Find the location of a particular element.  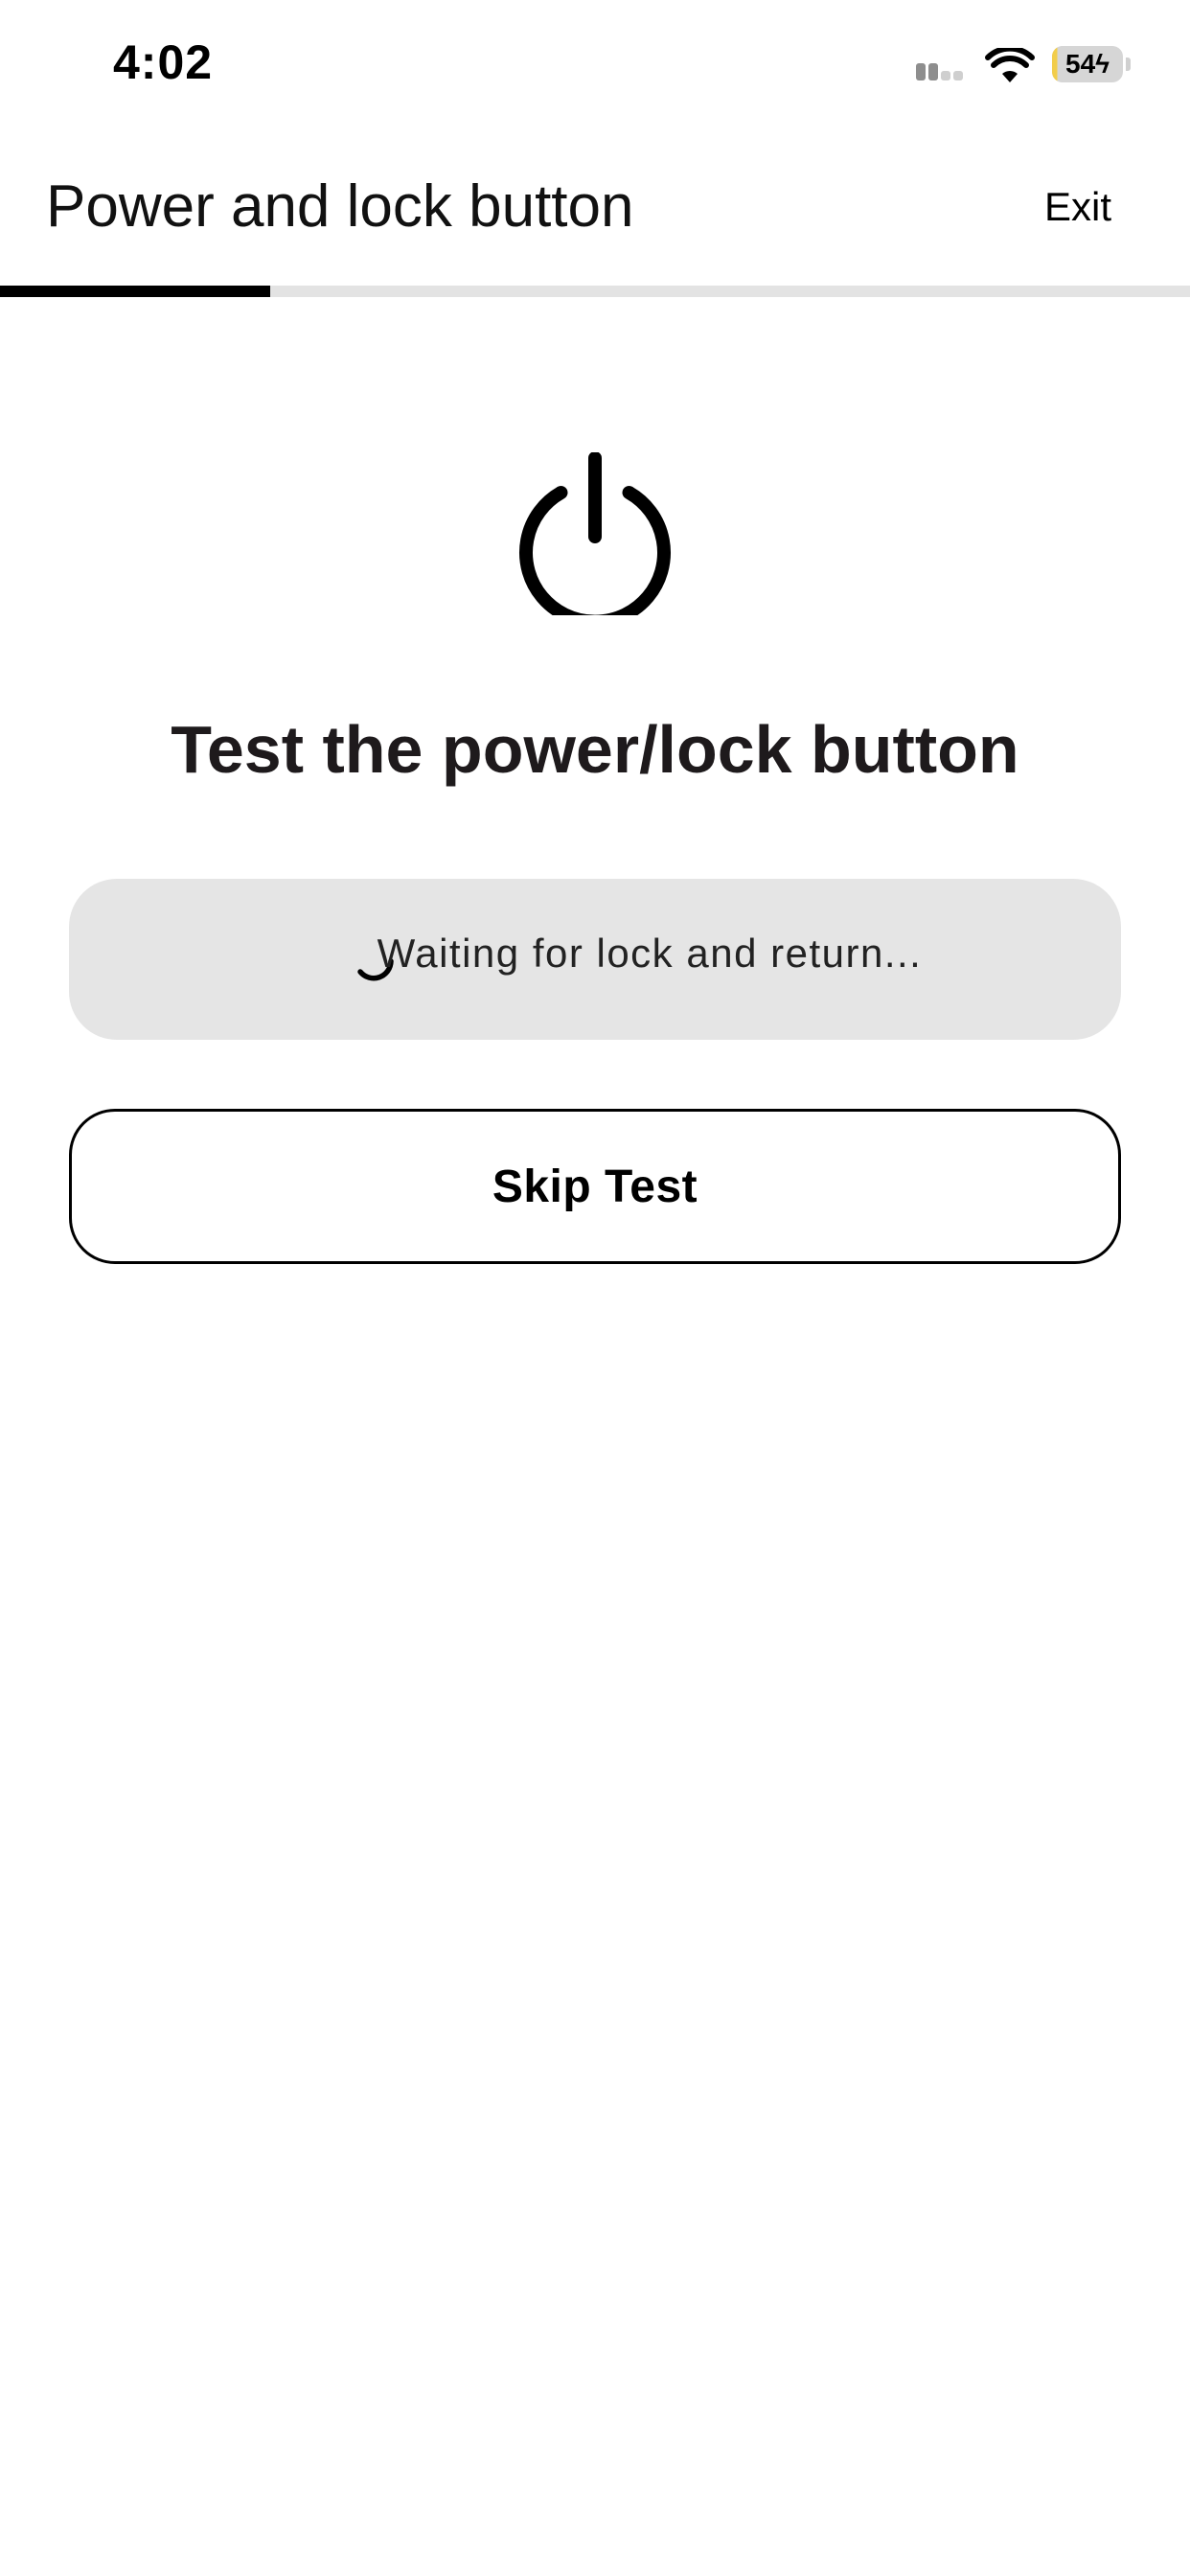

page-title: Power and lock button is located at coordinates (340, 206).